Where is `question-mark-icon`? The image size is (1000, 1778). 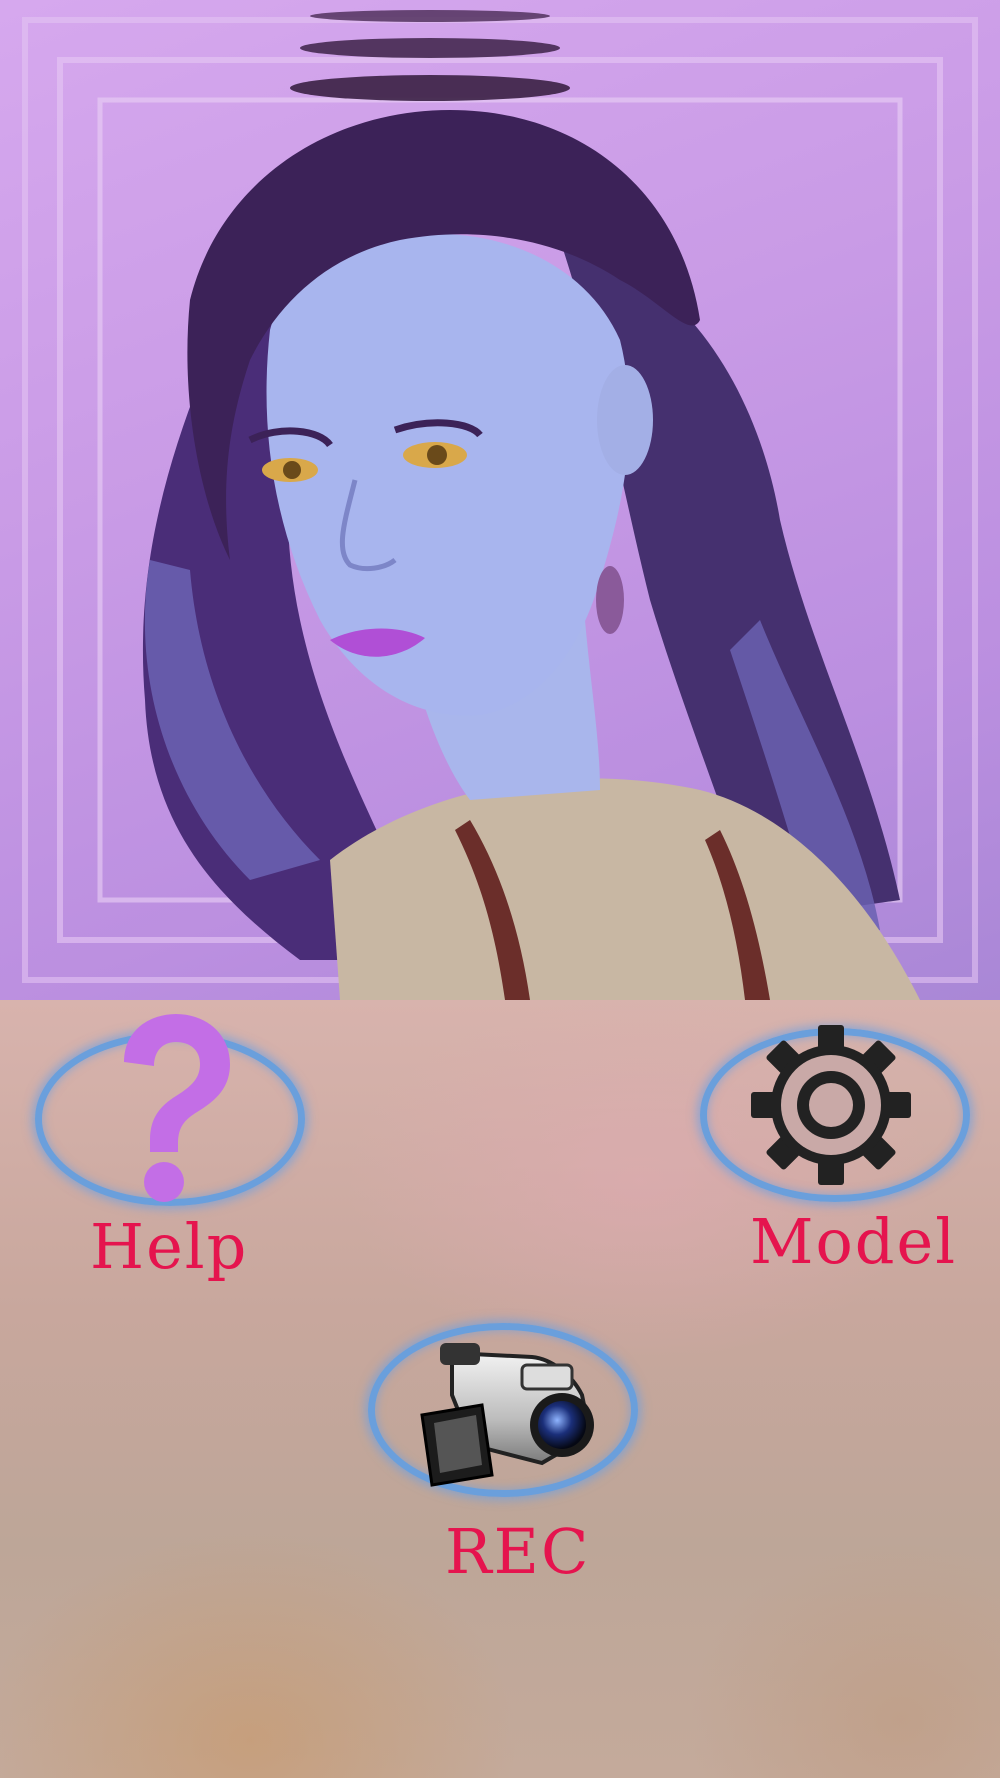 question-mark-icon is located at coordinates (177, 1108).